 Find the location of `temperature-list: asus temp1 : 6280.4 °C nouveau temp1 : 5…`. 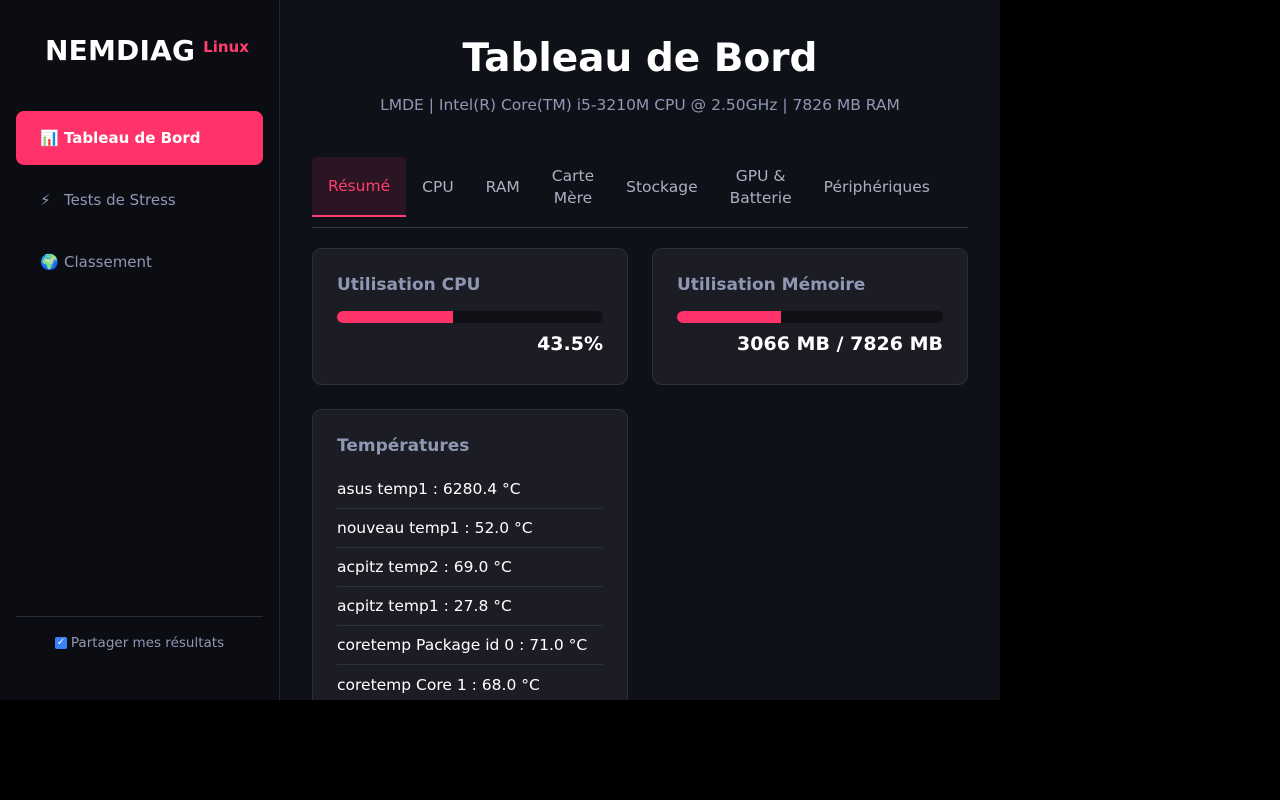

temperature-list: asus temp1 : 6280.4 °C nouveau temp1 : 5… is located at coordinates (470, 585).